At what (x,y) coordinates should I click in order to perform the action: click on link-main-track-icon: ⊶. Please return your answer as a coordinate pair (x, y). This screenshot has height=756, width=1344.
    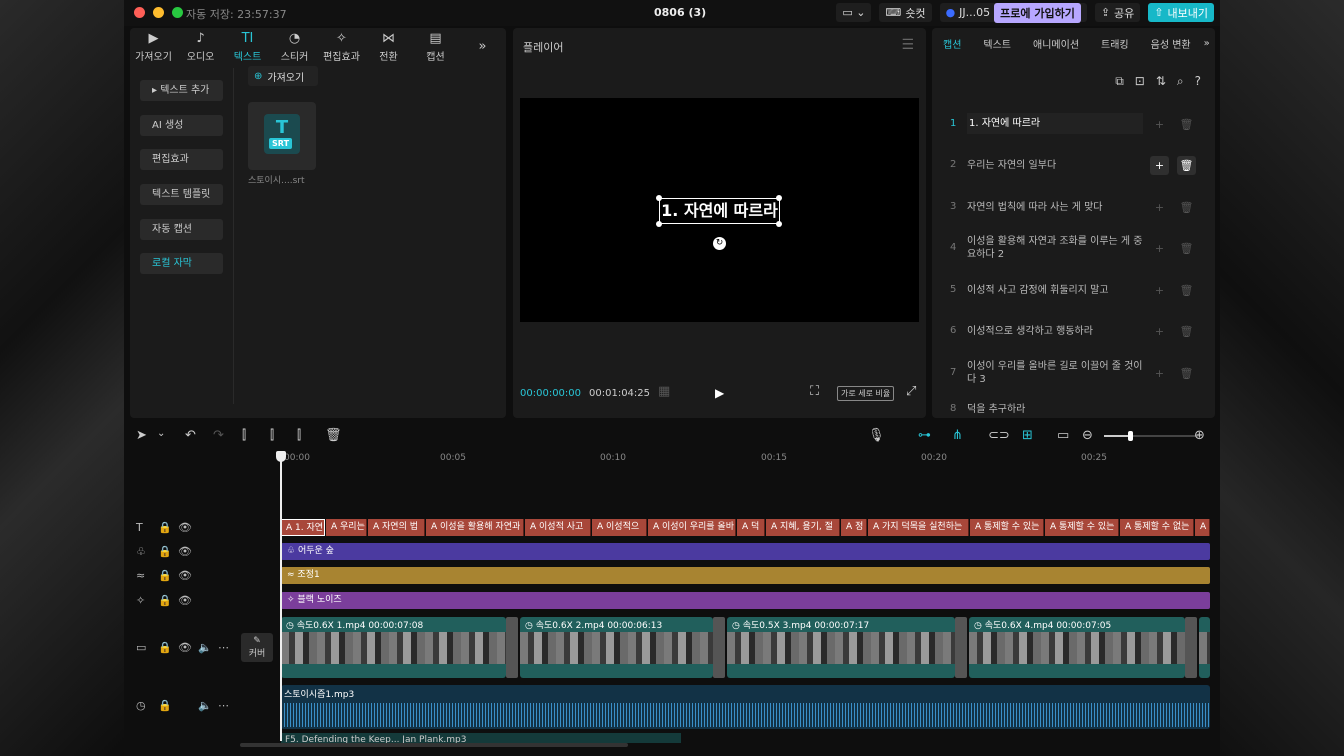
    Looking at the image, I should click on (924, 435).